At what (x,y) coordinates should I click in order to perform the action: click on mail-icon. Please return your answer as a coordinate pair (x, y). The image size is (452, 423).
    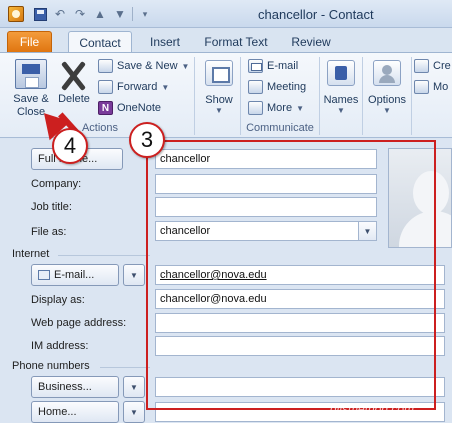
    Looking at the image, I should click on (255, 66).